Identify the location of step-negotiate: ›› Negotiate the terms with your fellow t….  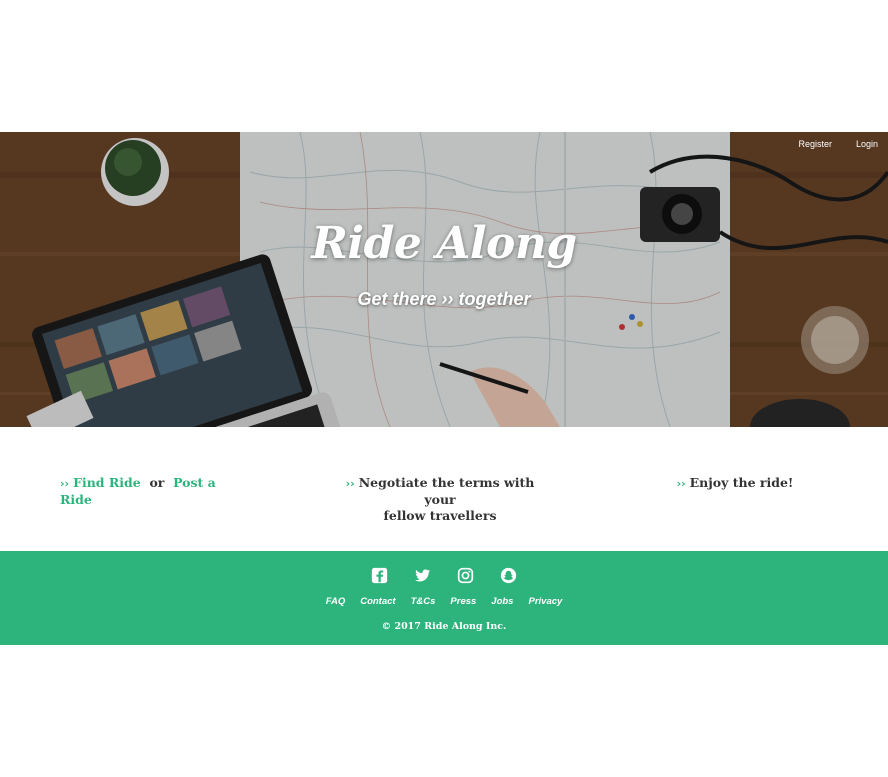
(440, 499).